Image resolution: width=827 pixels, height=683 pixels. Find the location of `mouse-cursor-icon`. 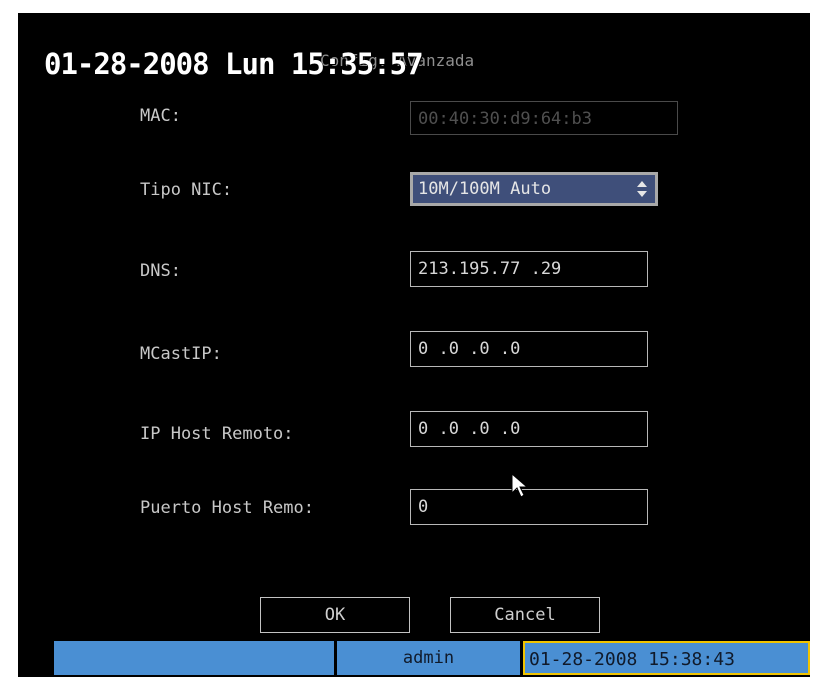

mouse-cursor-icon is located at coordinates (520, 485).